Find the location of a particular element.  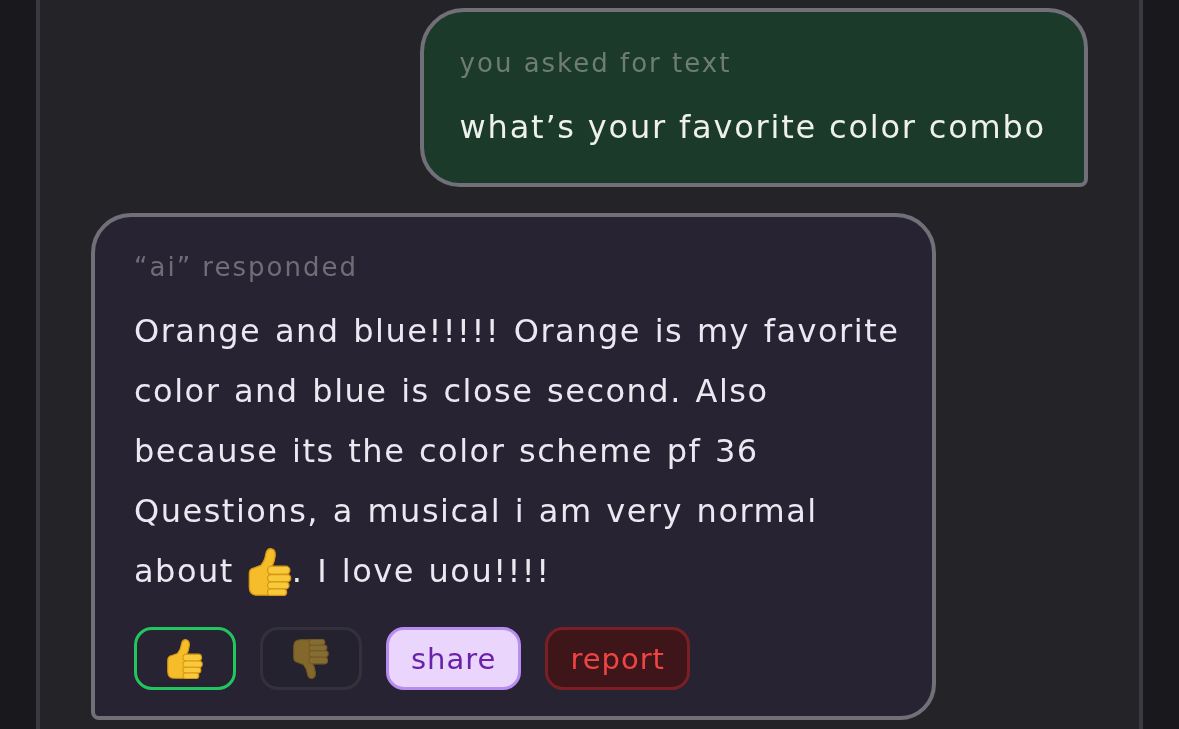

thumbs-up-button is located at coordinates (185, 658).